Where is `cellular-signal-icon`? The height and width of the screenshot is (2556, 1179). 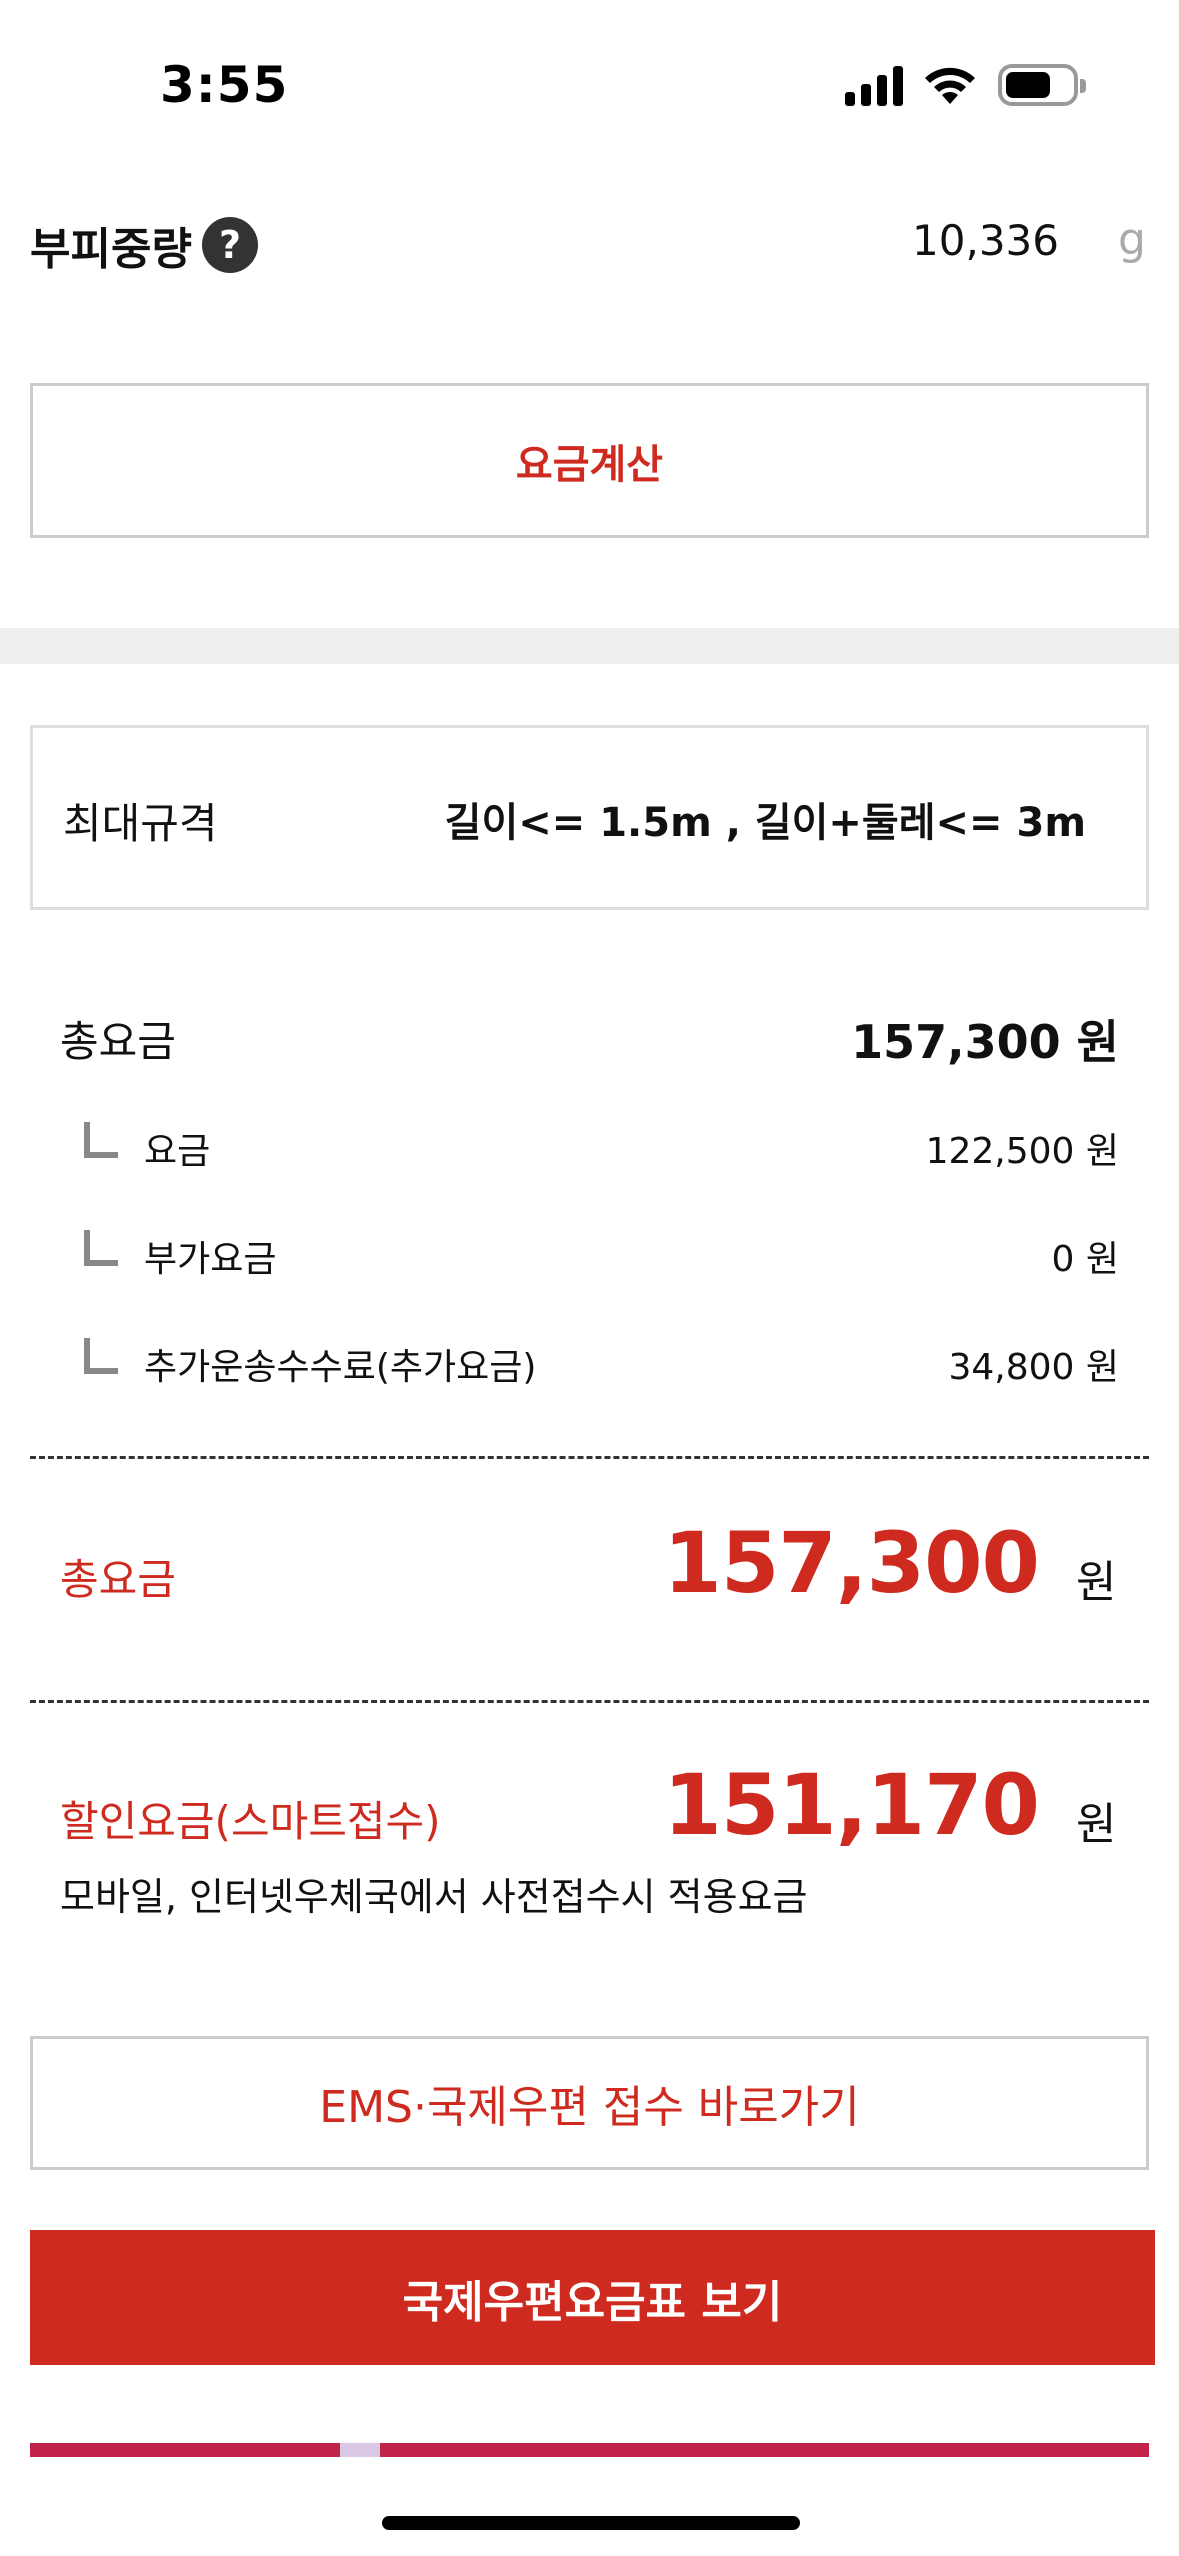
cellular-signal-icon is located at coordinates (875, 85).